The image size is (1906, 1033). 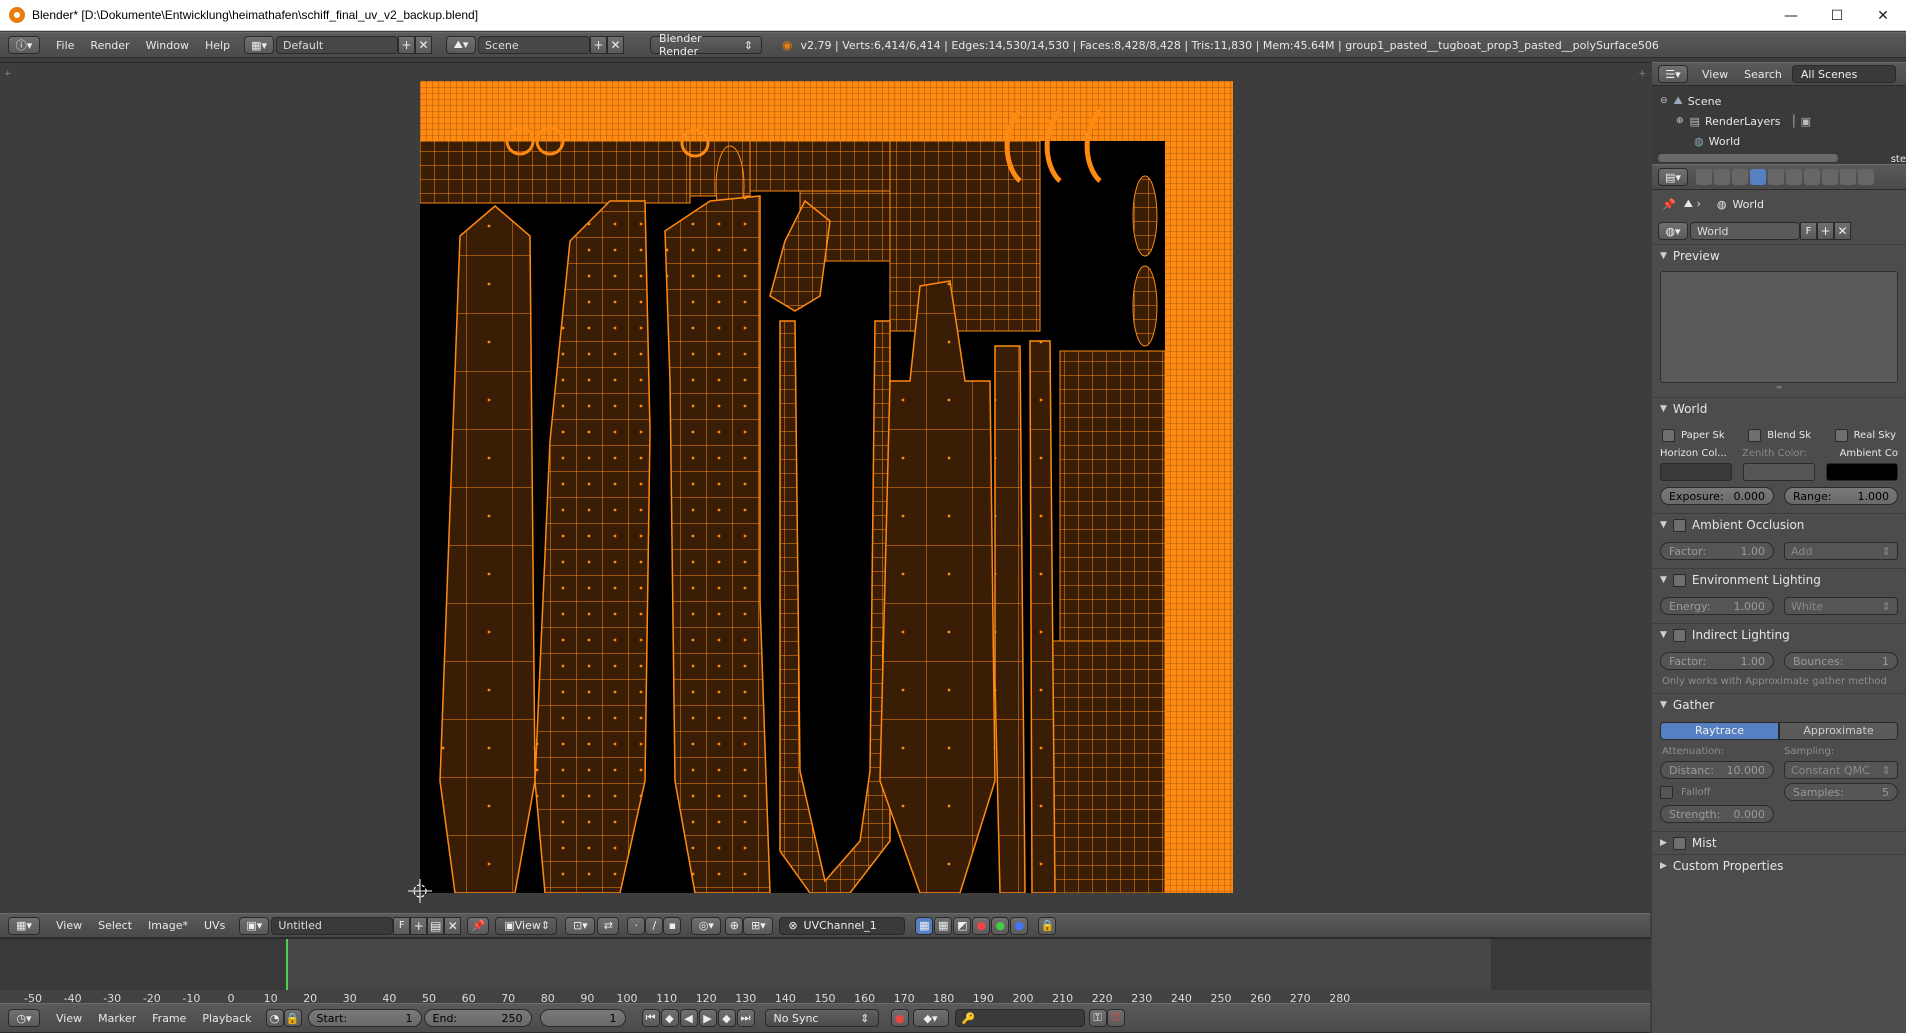 What do you see at coordinates (65, 45) in the screenshot?
I see `menu-file: File` at bounding box center [65, 45].